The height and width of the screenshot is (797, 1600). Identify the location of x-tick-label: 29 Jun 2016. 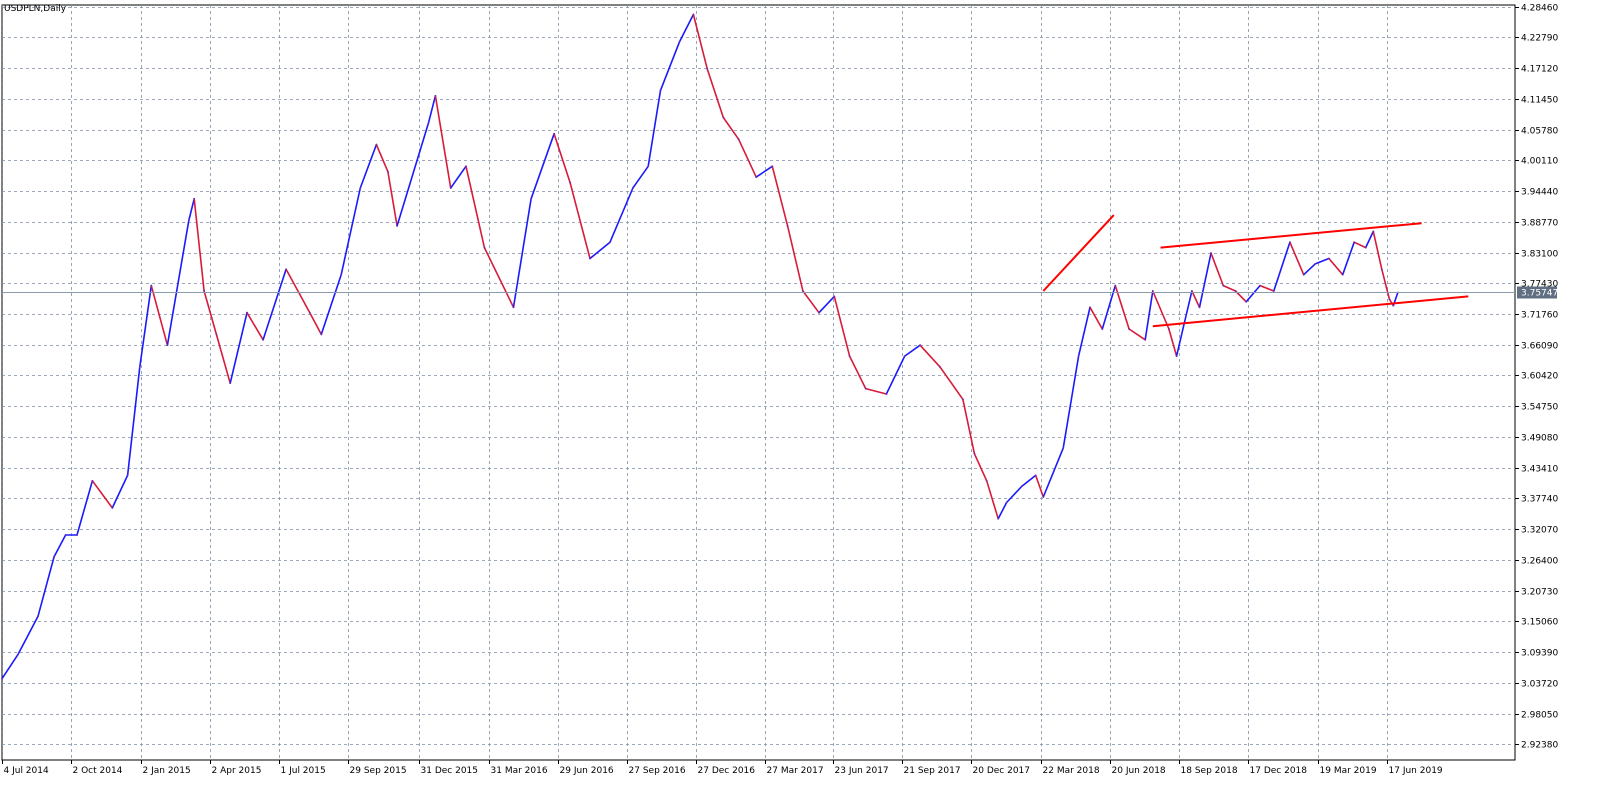
(587, 771).